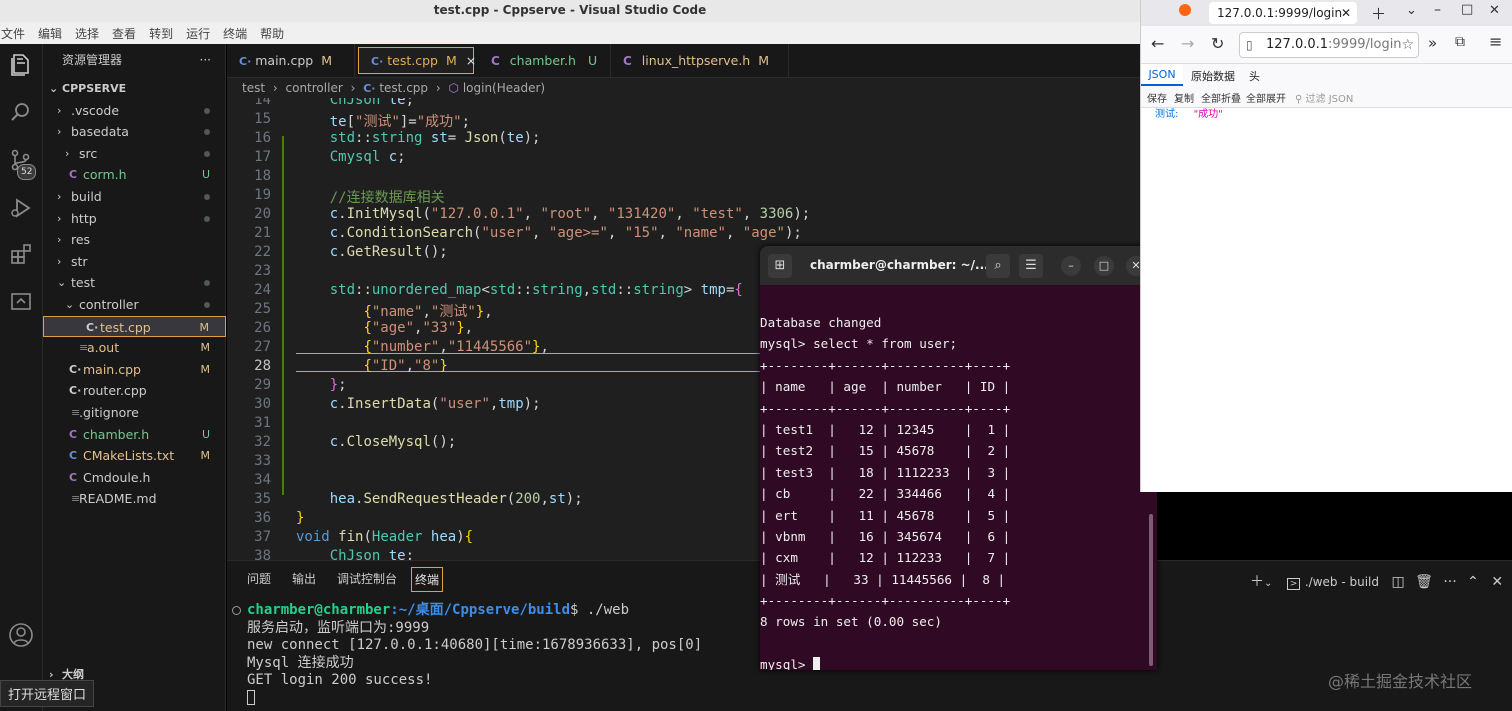 The height and width of the screenshot is (711, 1512). Describe the element at coordinates (21, 164) in the screenshot. I see `source-control-icon: 52` at that location.